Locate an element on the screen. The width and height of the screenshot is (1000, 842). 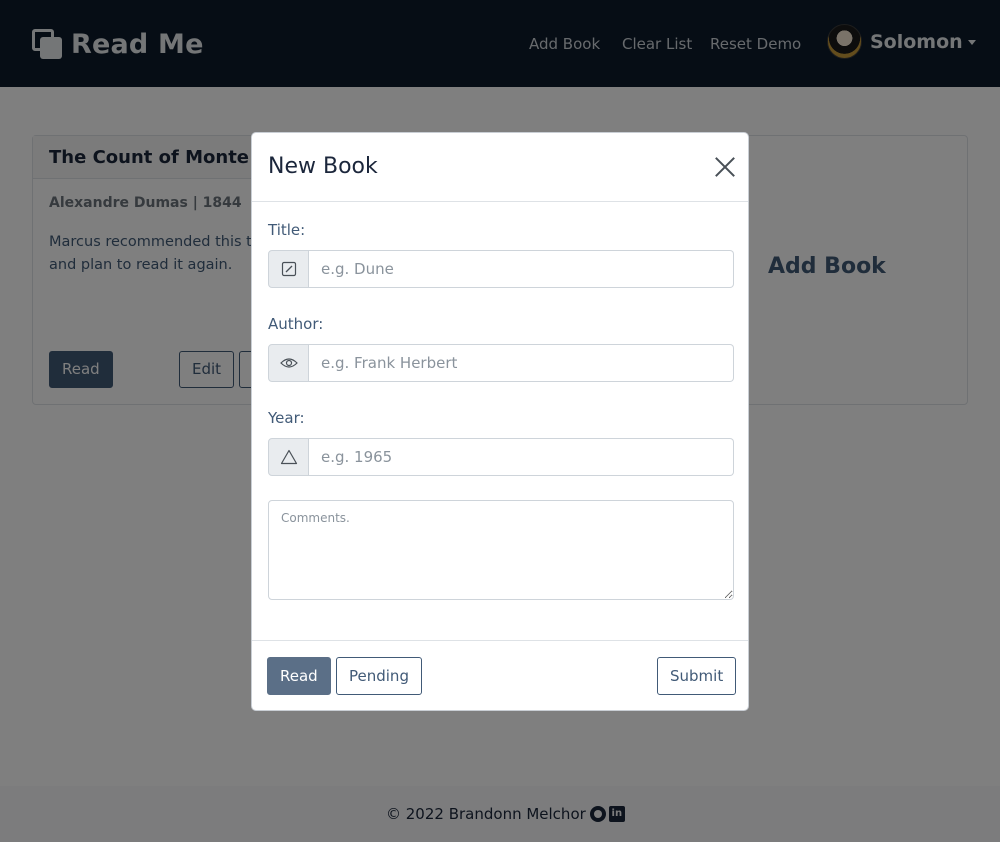
modal-title: New Book is located at coordinates (323, 166).